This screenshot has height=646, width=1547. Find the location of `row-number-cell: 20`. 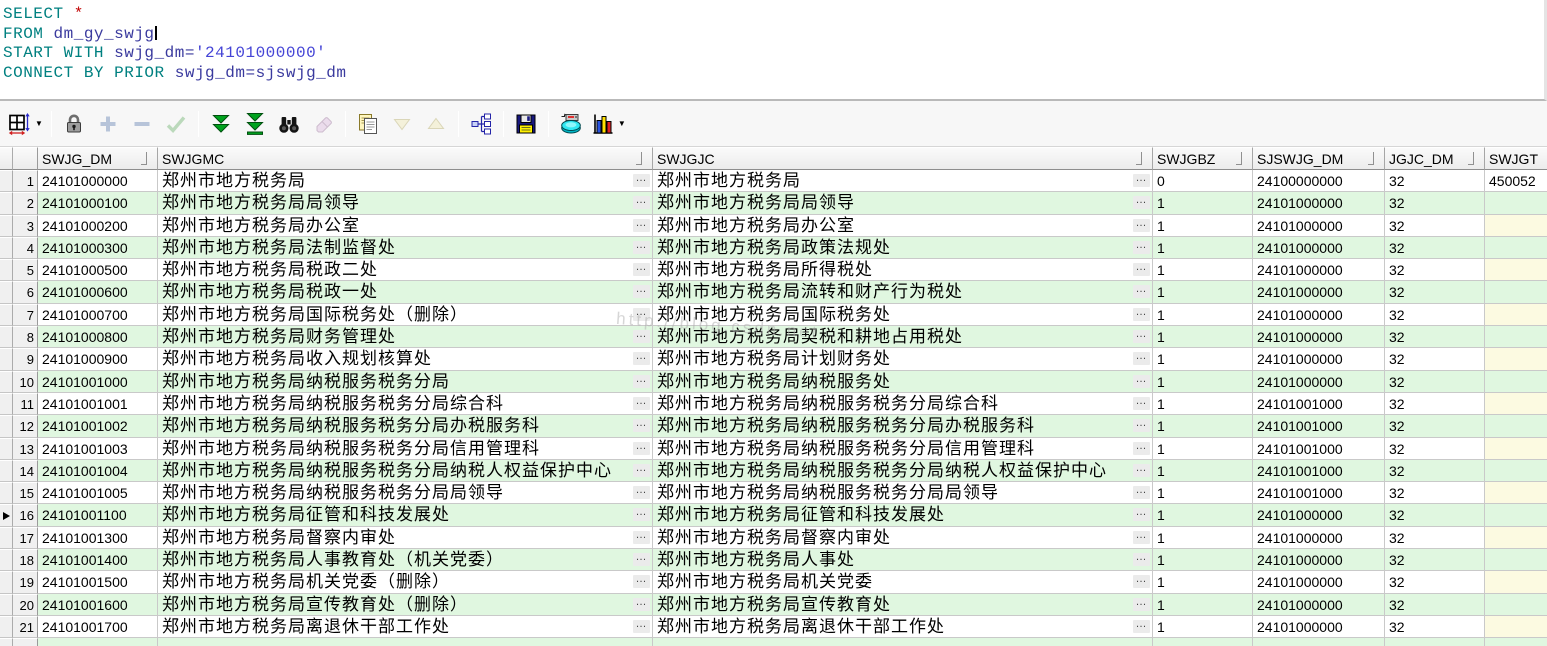

row-number-cell: 20 is located at coordinates (25, 604).